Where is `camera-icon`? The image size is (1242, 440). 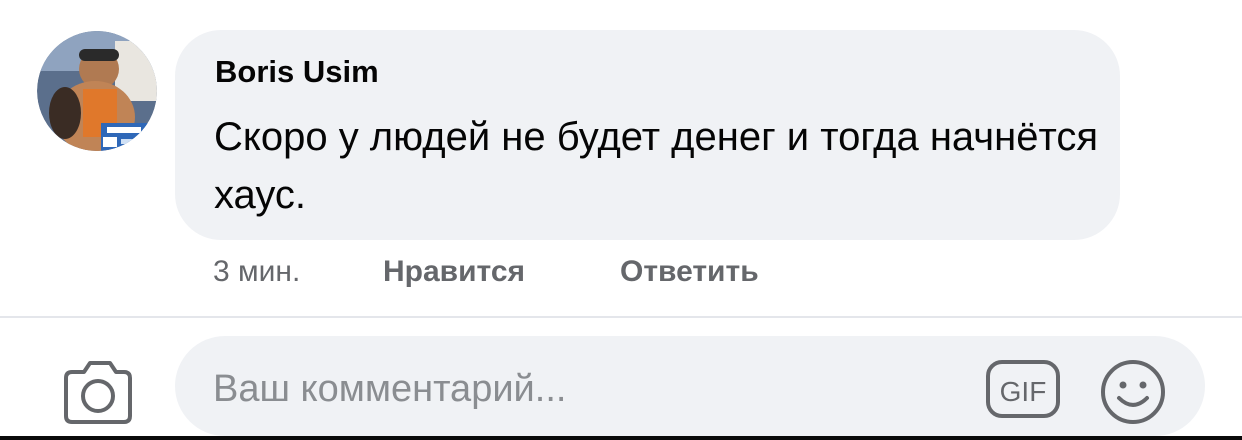 camera-icon is located at coordinates (97, 393).